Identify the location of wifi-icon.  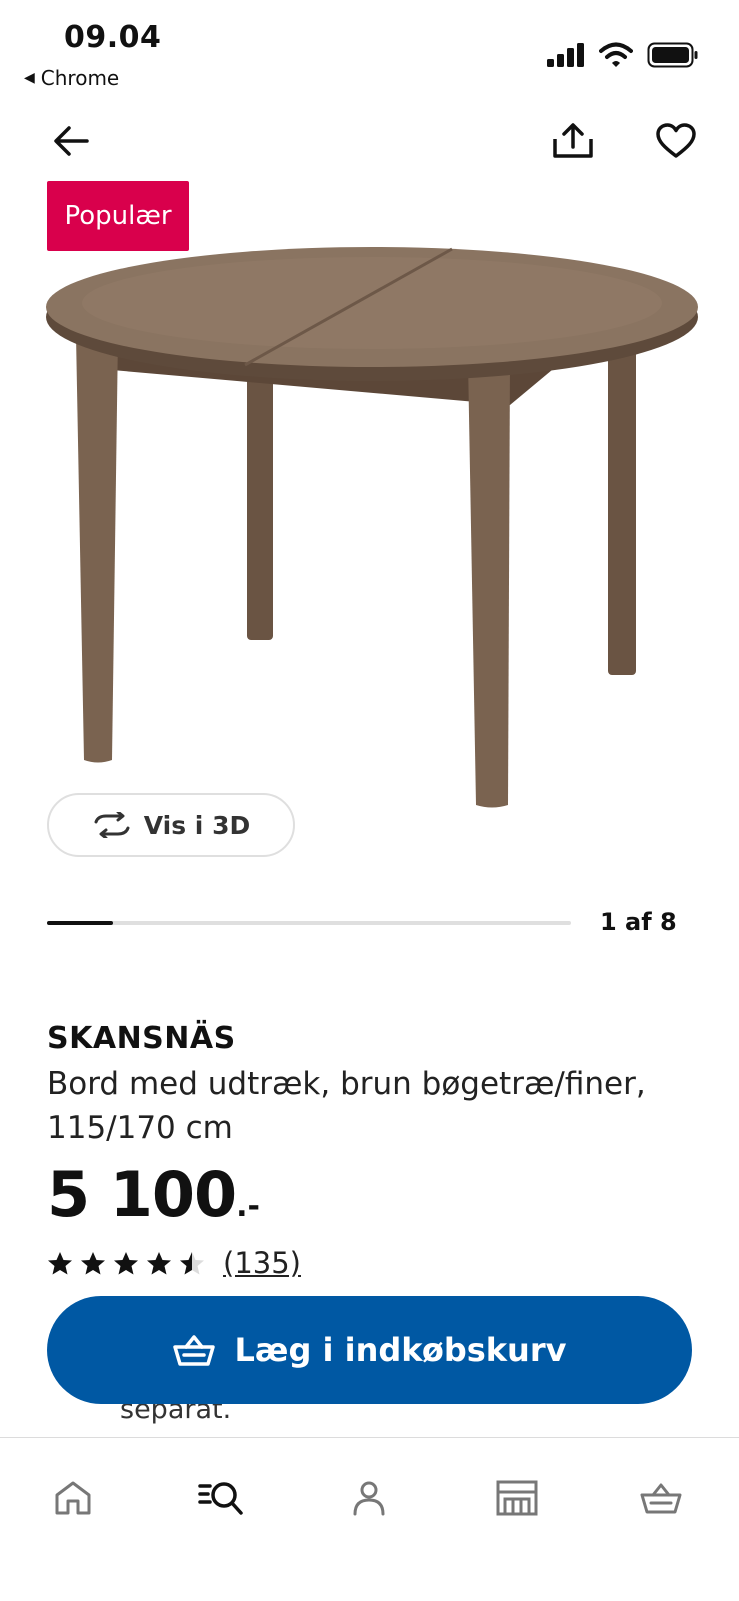
(616, 54).